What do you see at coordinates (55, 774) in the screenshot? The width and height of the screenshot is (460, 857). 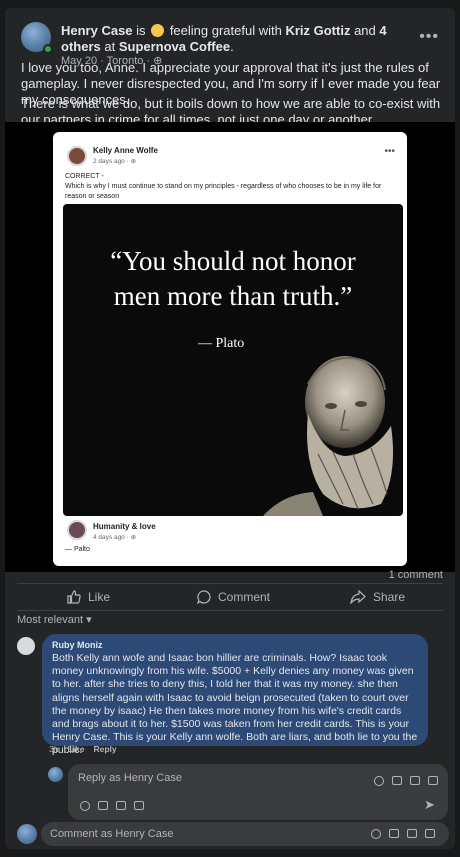 I see `reply-avatar` at bounding box center [55, 774].